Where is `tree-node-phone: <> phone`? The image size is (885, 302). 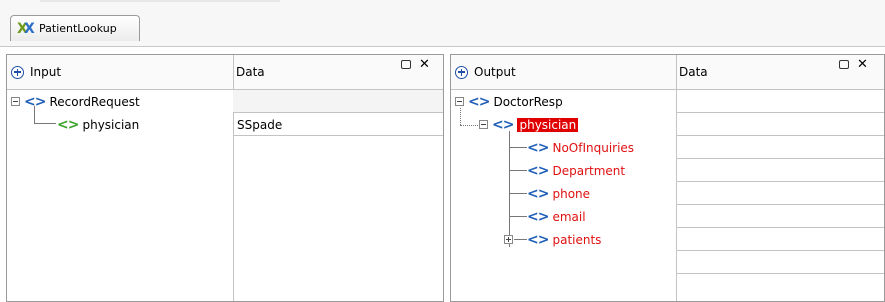 tree-node-phone: <> phone is located at coordinates (558, 193).